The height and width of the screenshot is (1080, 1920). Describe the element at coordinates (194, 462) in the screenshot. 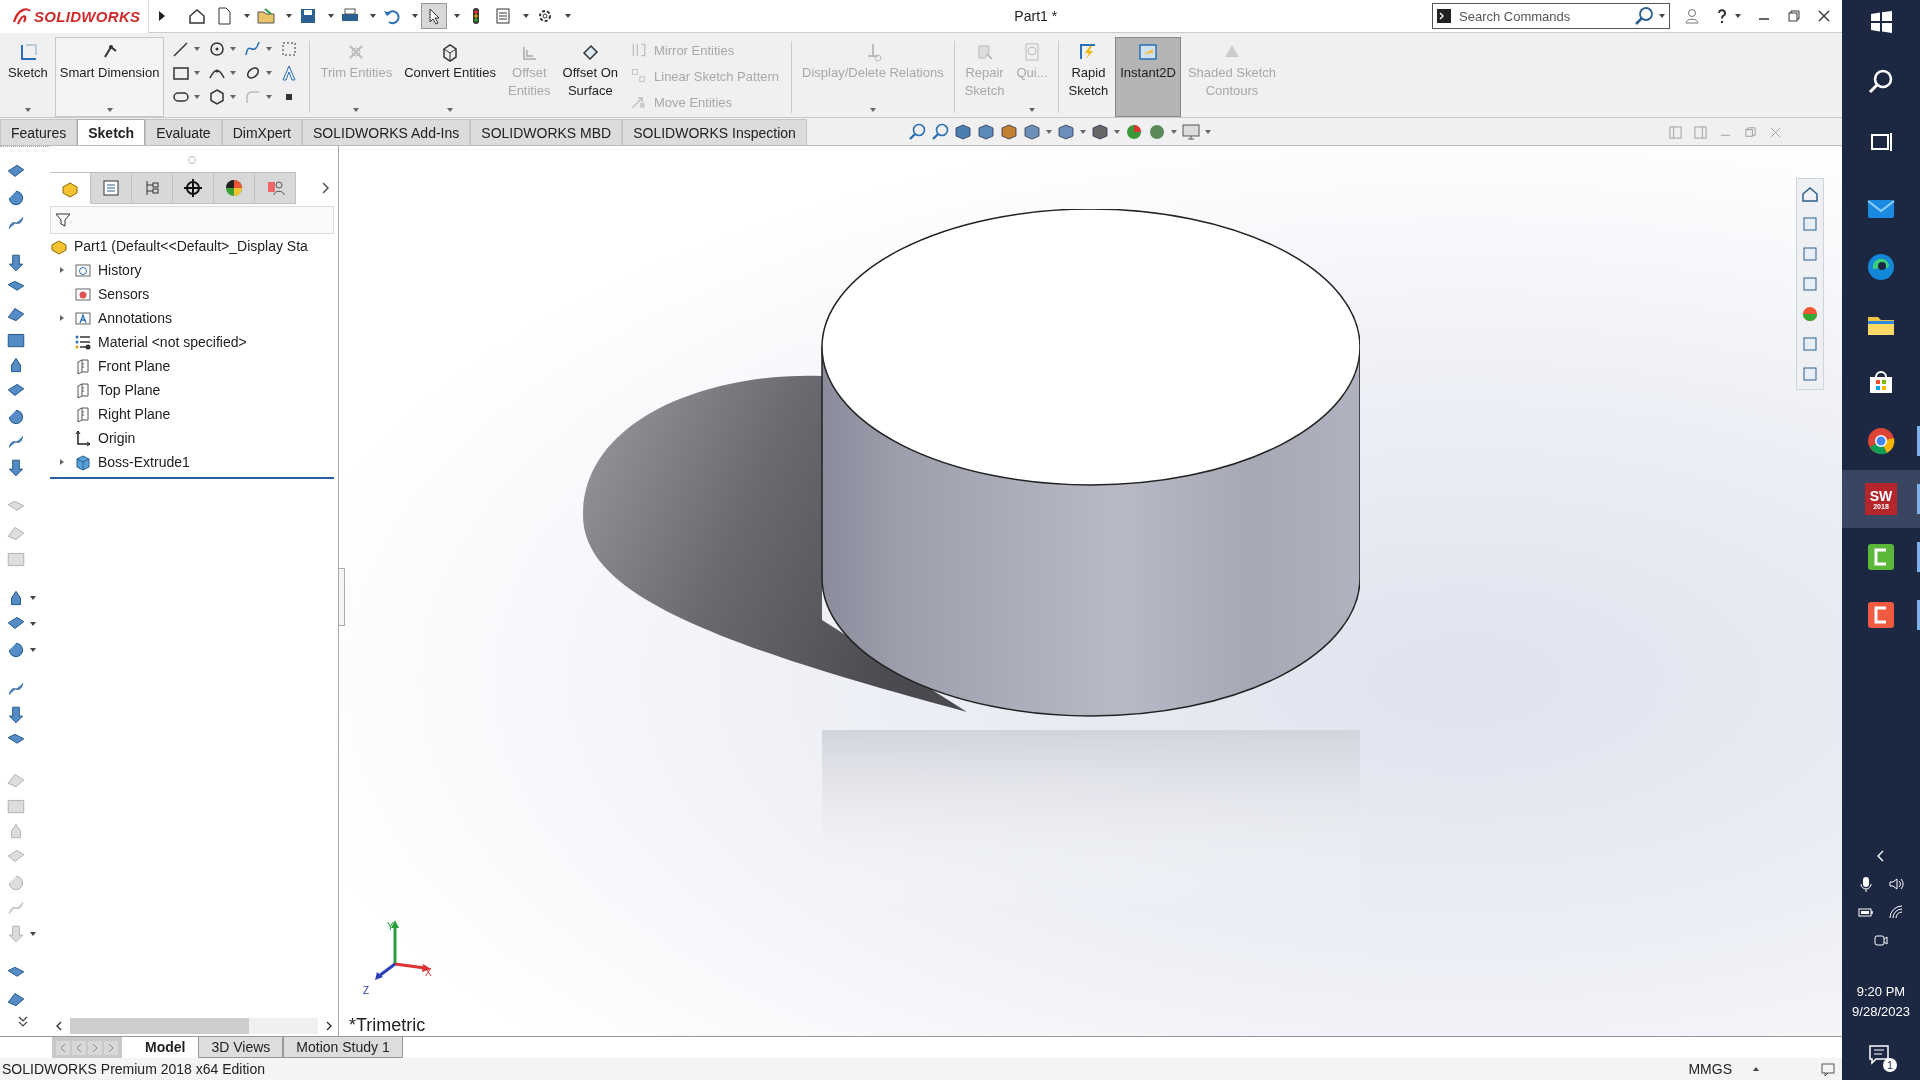

I see `tree-item: Boss-Extrude1` at that location.